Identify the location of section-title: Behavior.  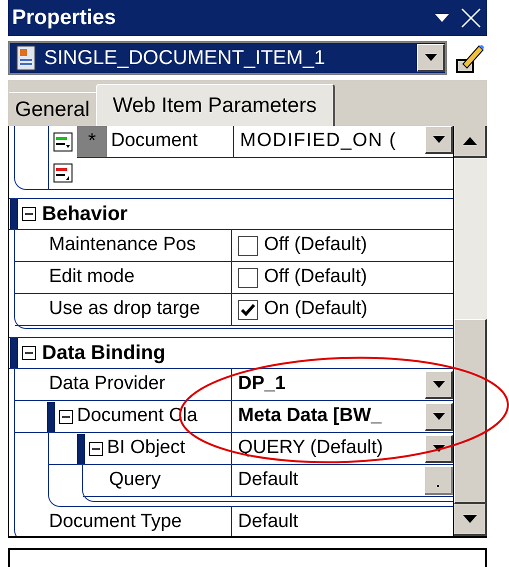
(85, 214).